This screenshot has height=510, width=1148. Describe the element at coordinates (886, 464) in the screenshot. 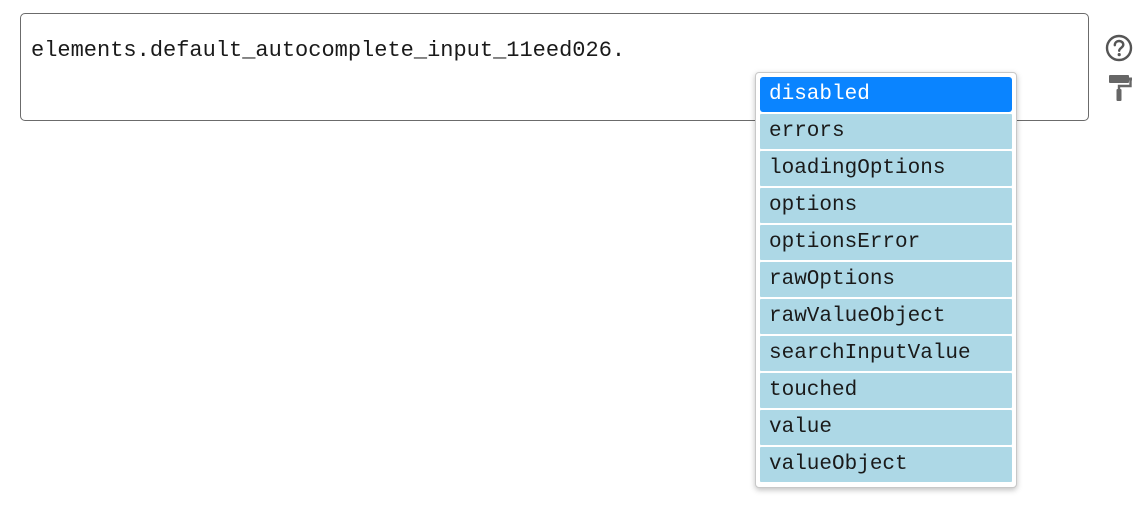

I see `autocomplete-item-valueObject: valueObject` at that location.